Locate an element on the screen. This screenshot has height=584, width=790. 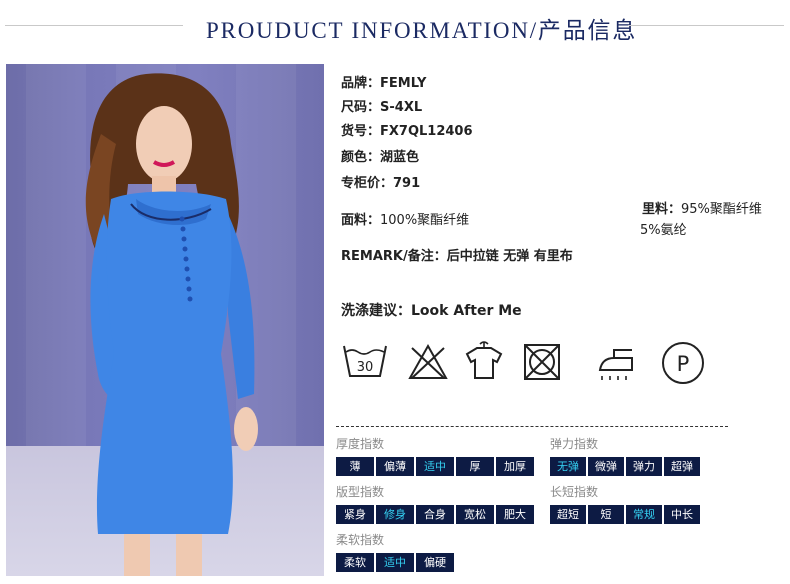
spec-brand-value: FEMLY is located at coordinates (403, 83).